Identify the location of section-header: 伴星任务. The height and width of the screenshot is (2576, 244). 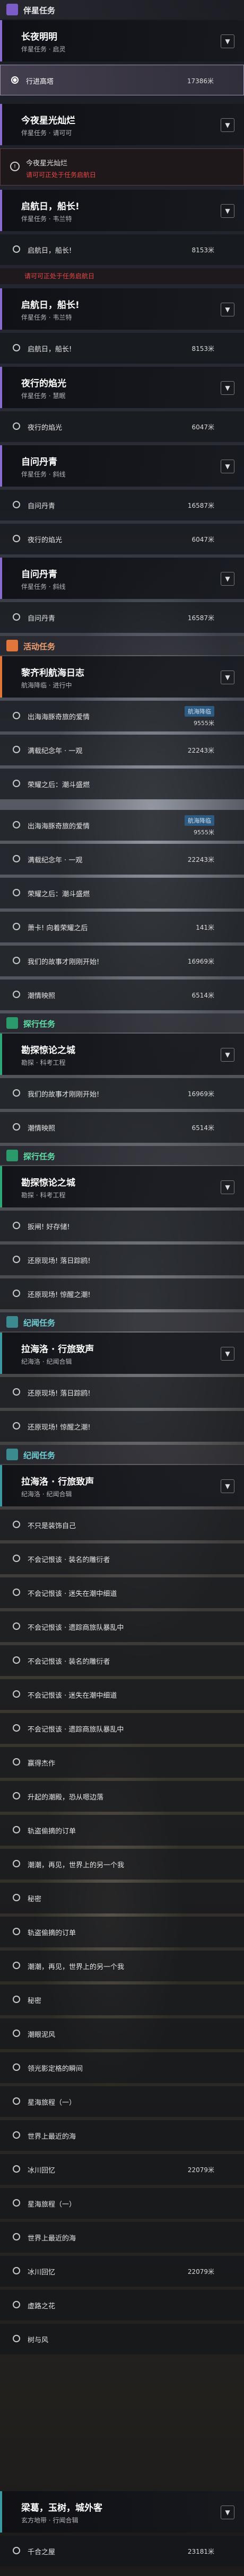
(122, 9).